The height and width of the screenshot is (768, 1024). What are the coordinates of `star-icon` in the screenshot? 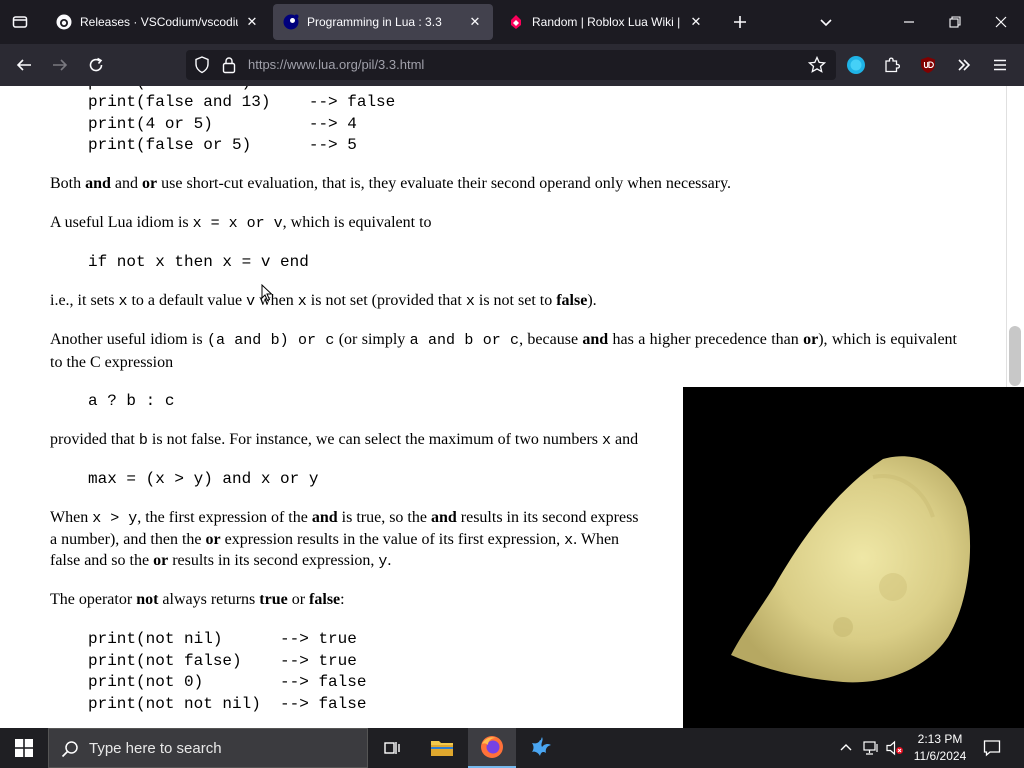 It's located at (817, 64).